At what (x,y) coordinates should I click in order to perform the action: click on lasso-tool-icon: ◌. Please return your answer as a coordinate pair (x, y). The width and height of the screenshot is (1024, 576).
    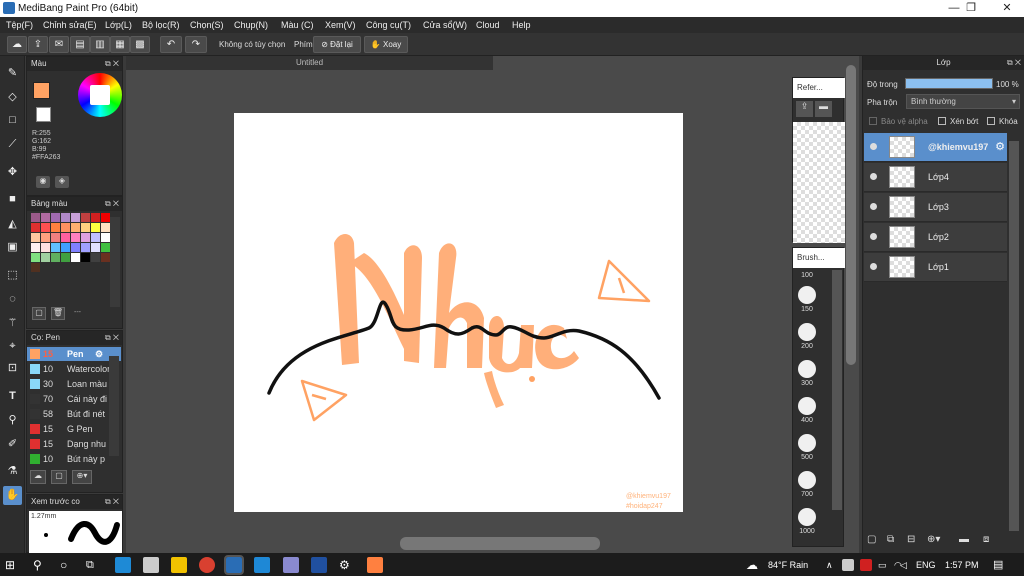
    Looking at the image, I should click on (12, 299).